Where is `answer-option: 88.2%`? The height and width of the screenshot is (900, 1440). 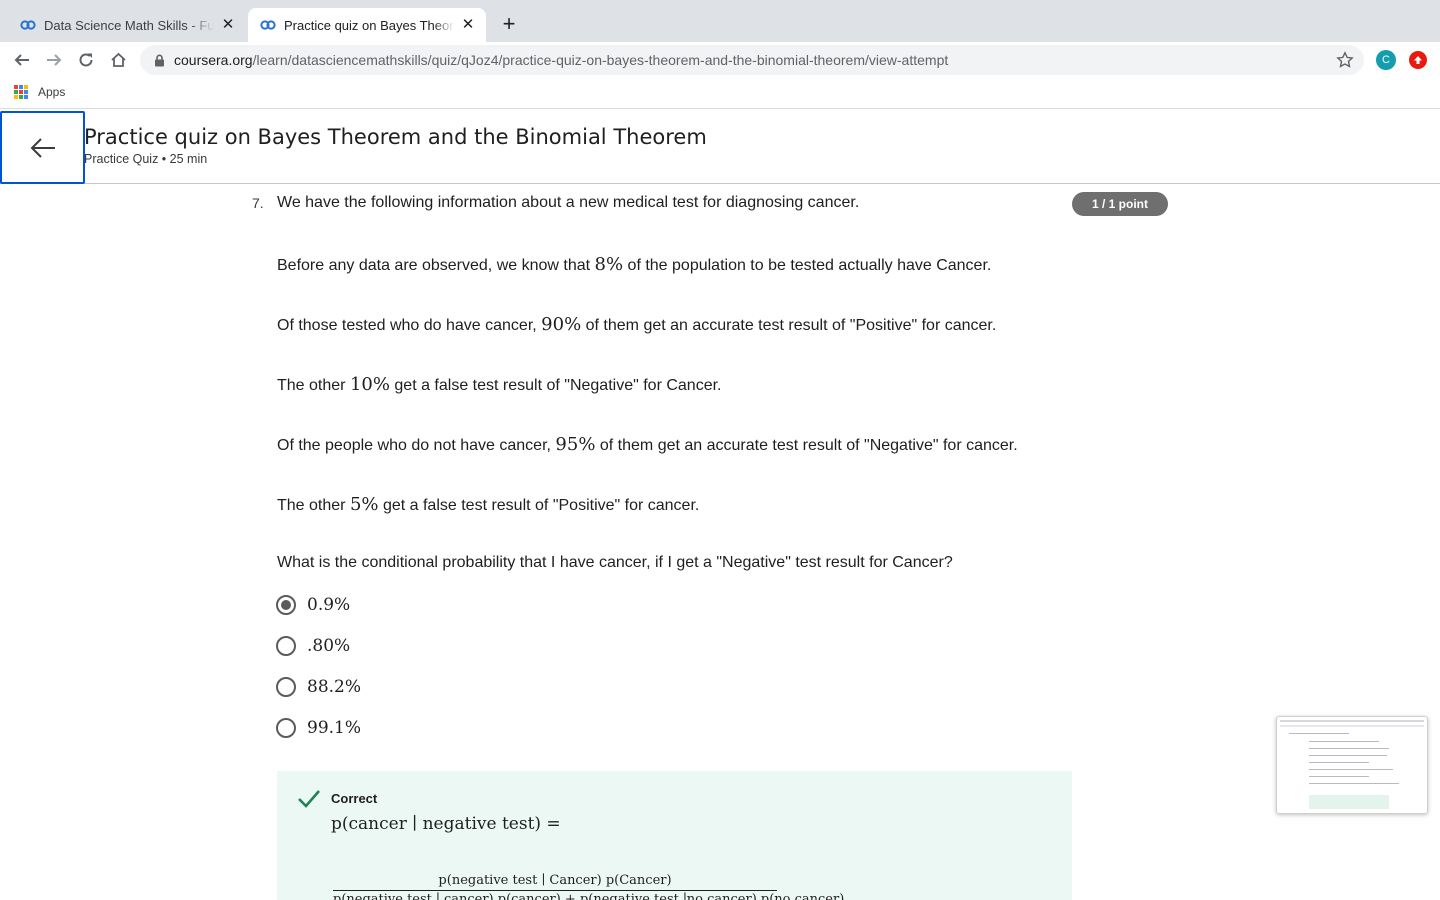
answer-option: 88.2% is located at coordinates (318, 687).